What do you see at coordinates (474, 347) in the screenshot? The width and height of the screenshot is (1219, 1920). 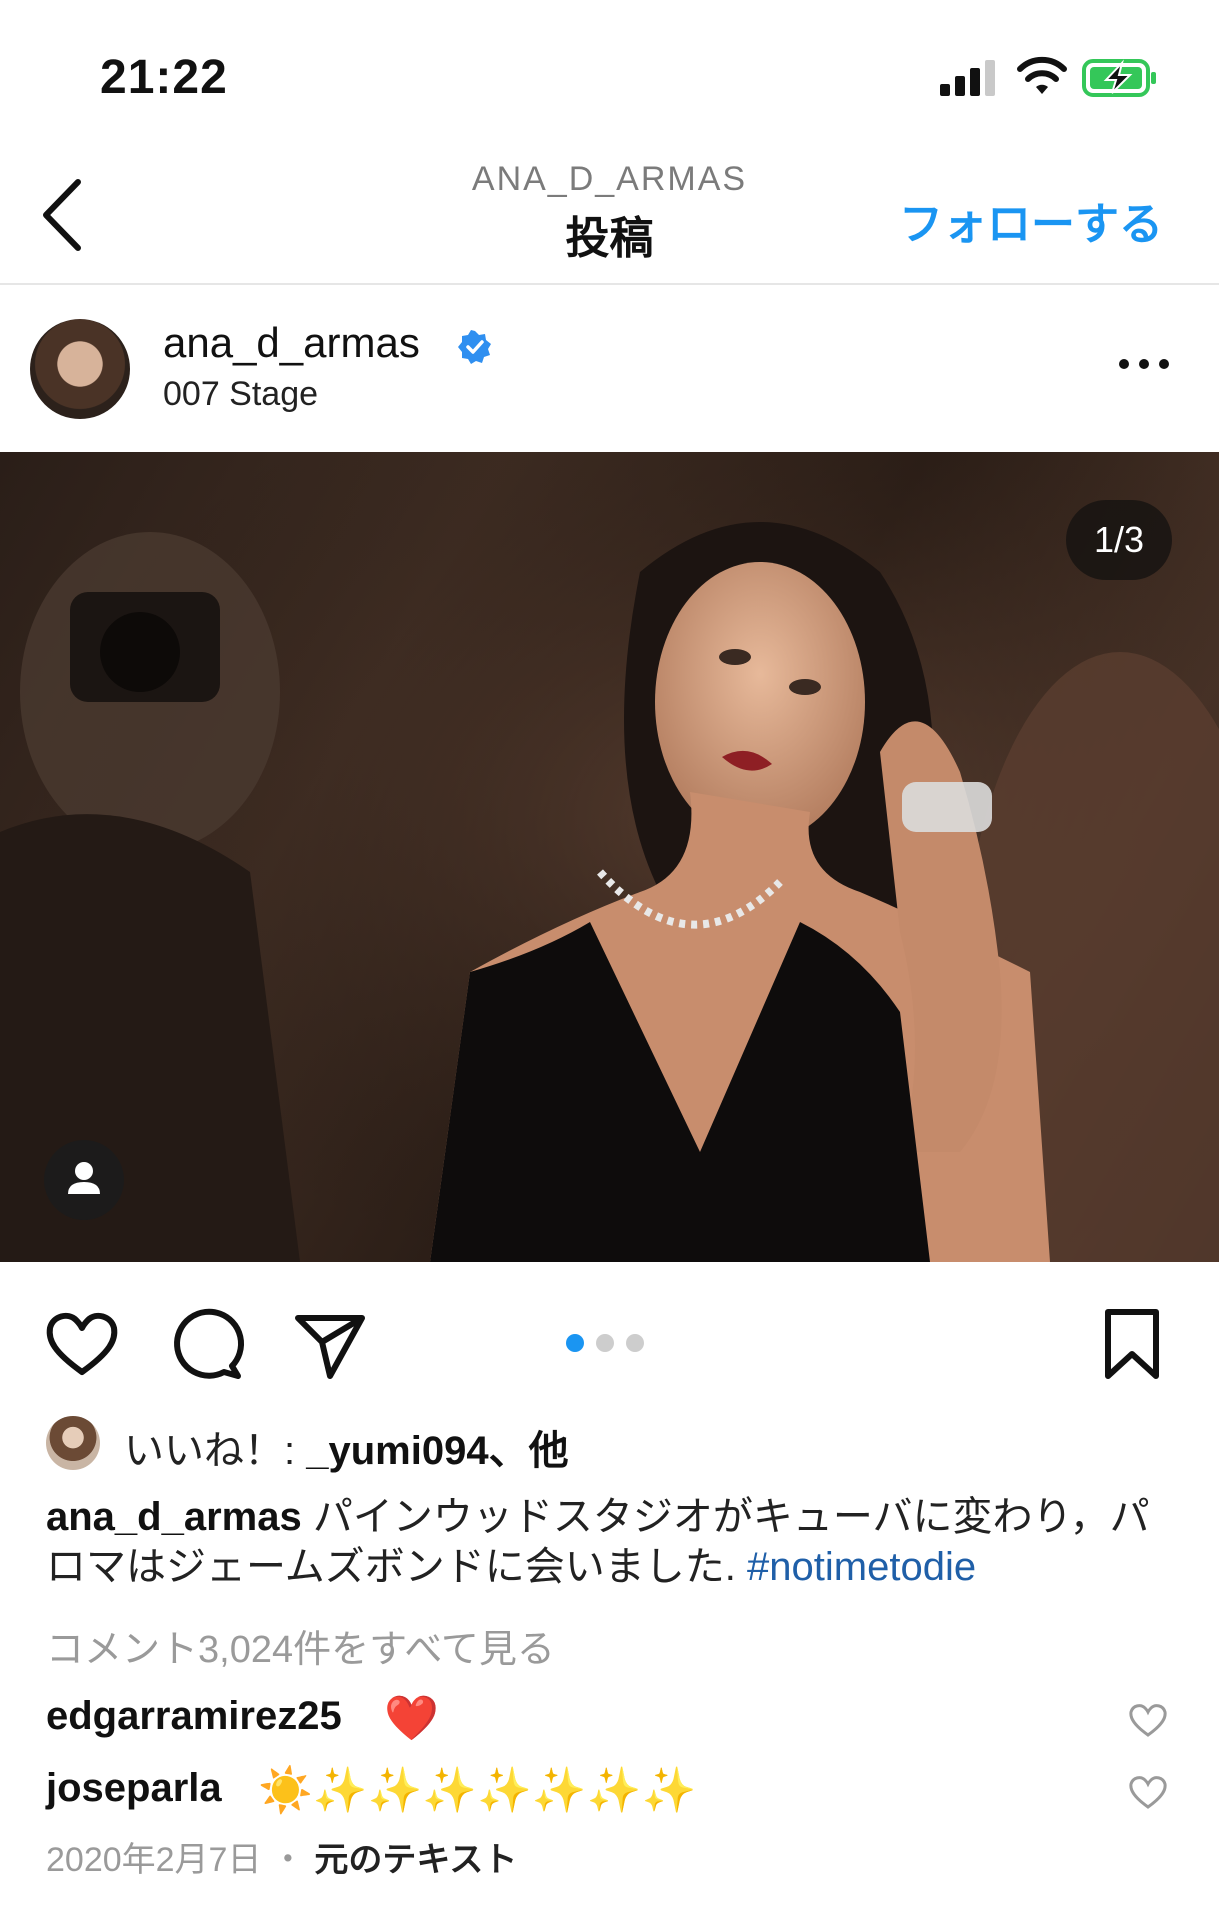 I see `verified-badge-icon` at bounding box center [474, 347].